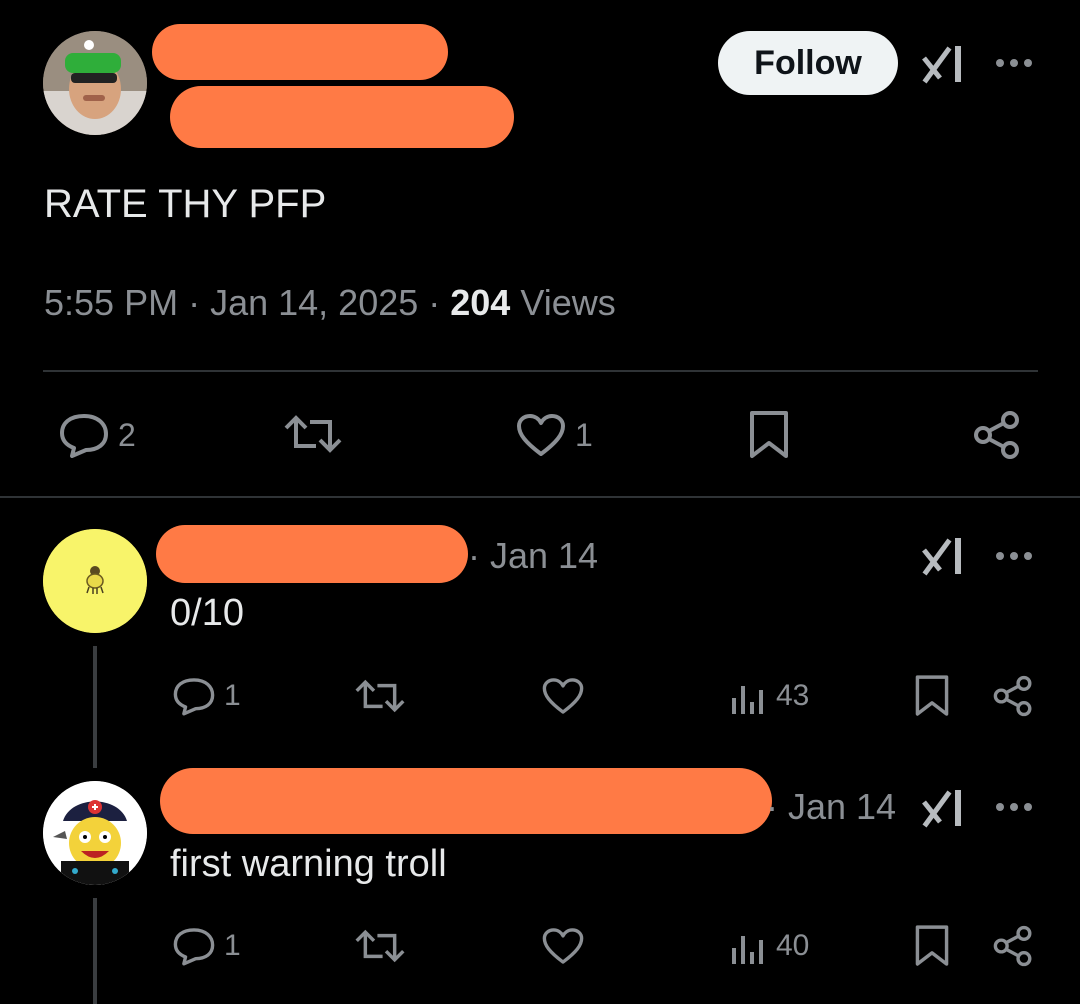  I want to click on reply-text: first warning troll, so click(308, 864).